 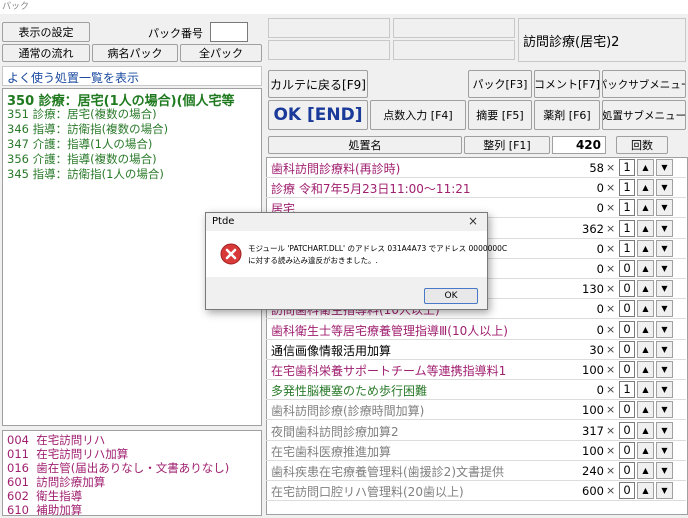 I want to click on table-row: 在宅歯科栄養サポートチーム等連携指導料1 100 × 0 ▲ ▼, so click(x=476, y=370).